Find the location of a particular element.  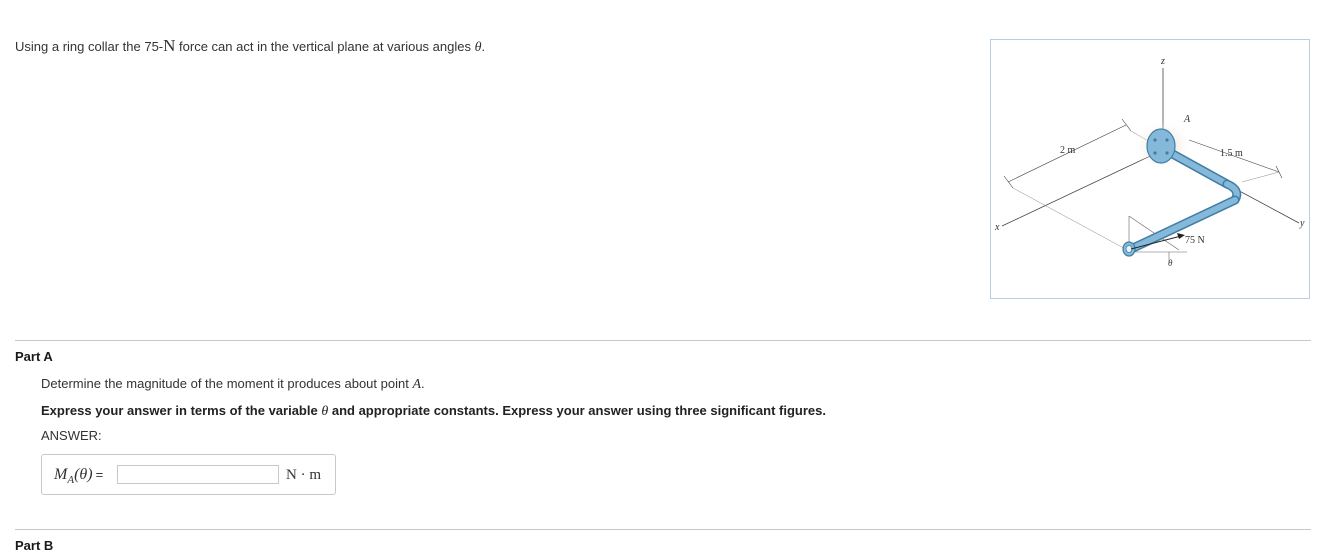

question-point: A is located at coordinates (417, 384).